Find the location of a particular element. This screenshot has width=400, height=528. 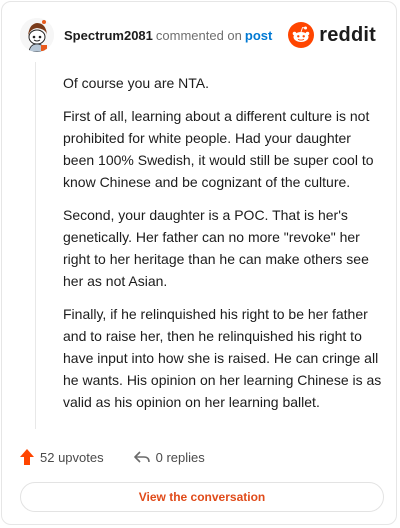

reddit-snoo-icon is located at coordinates (301, 35).